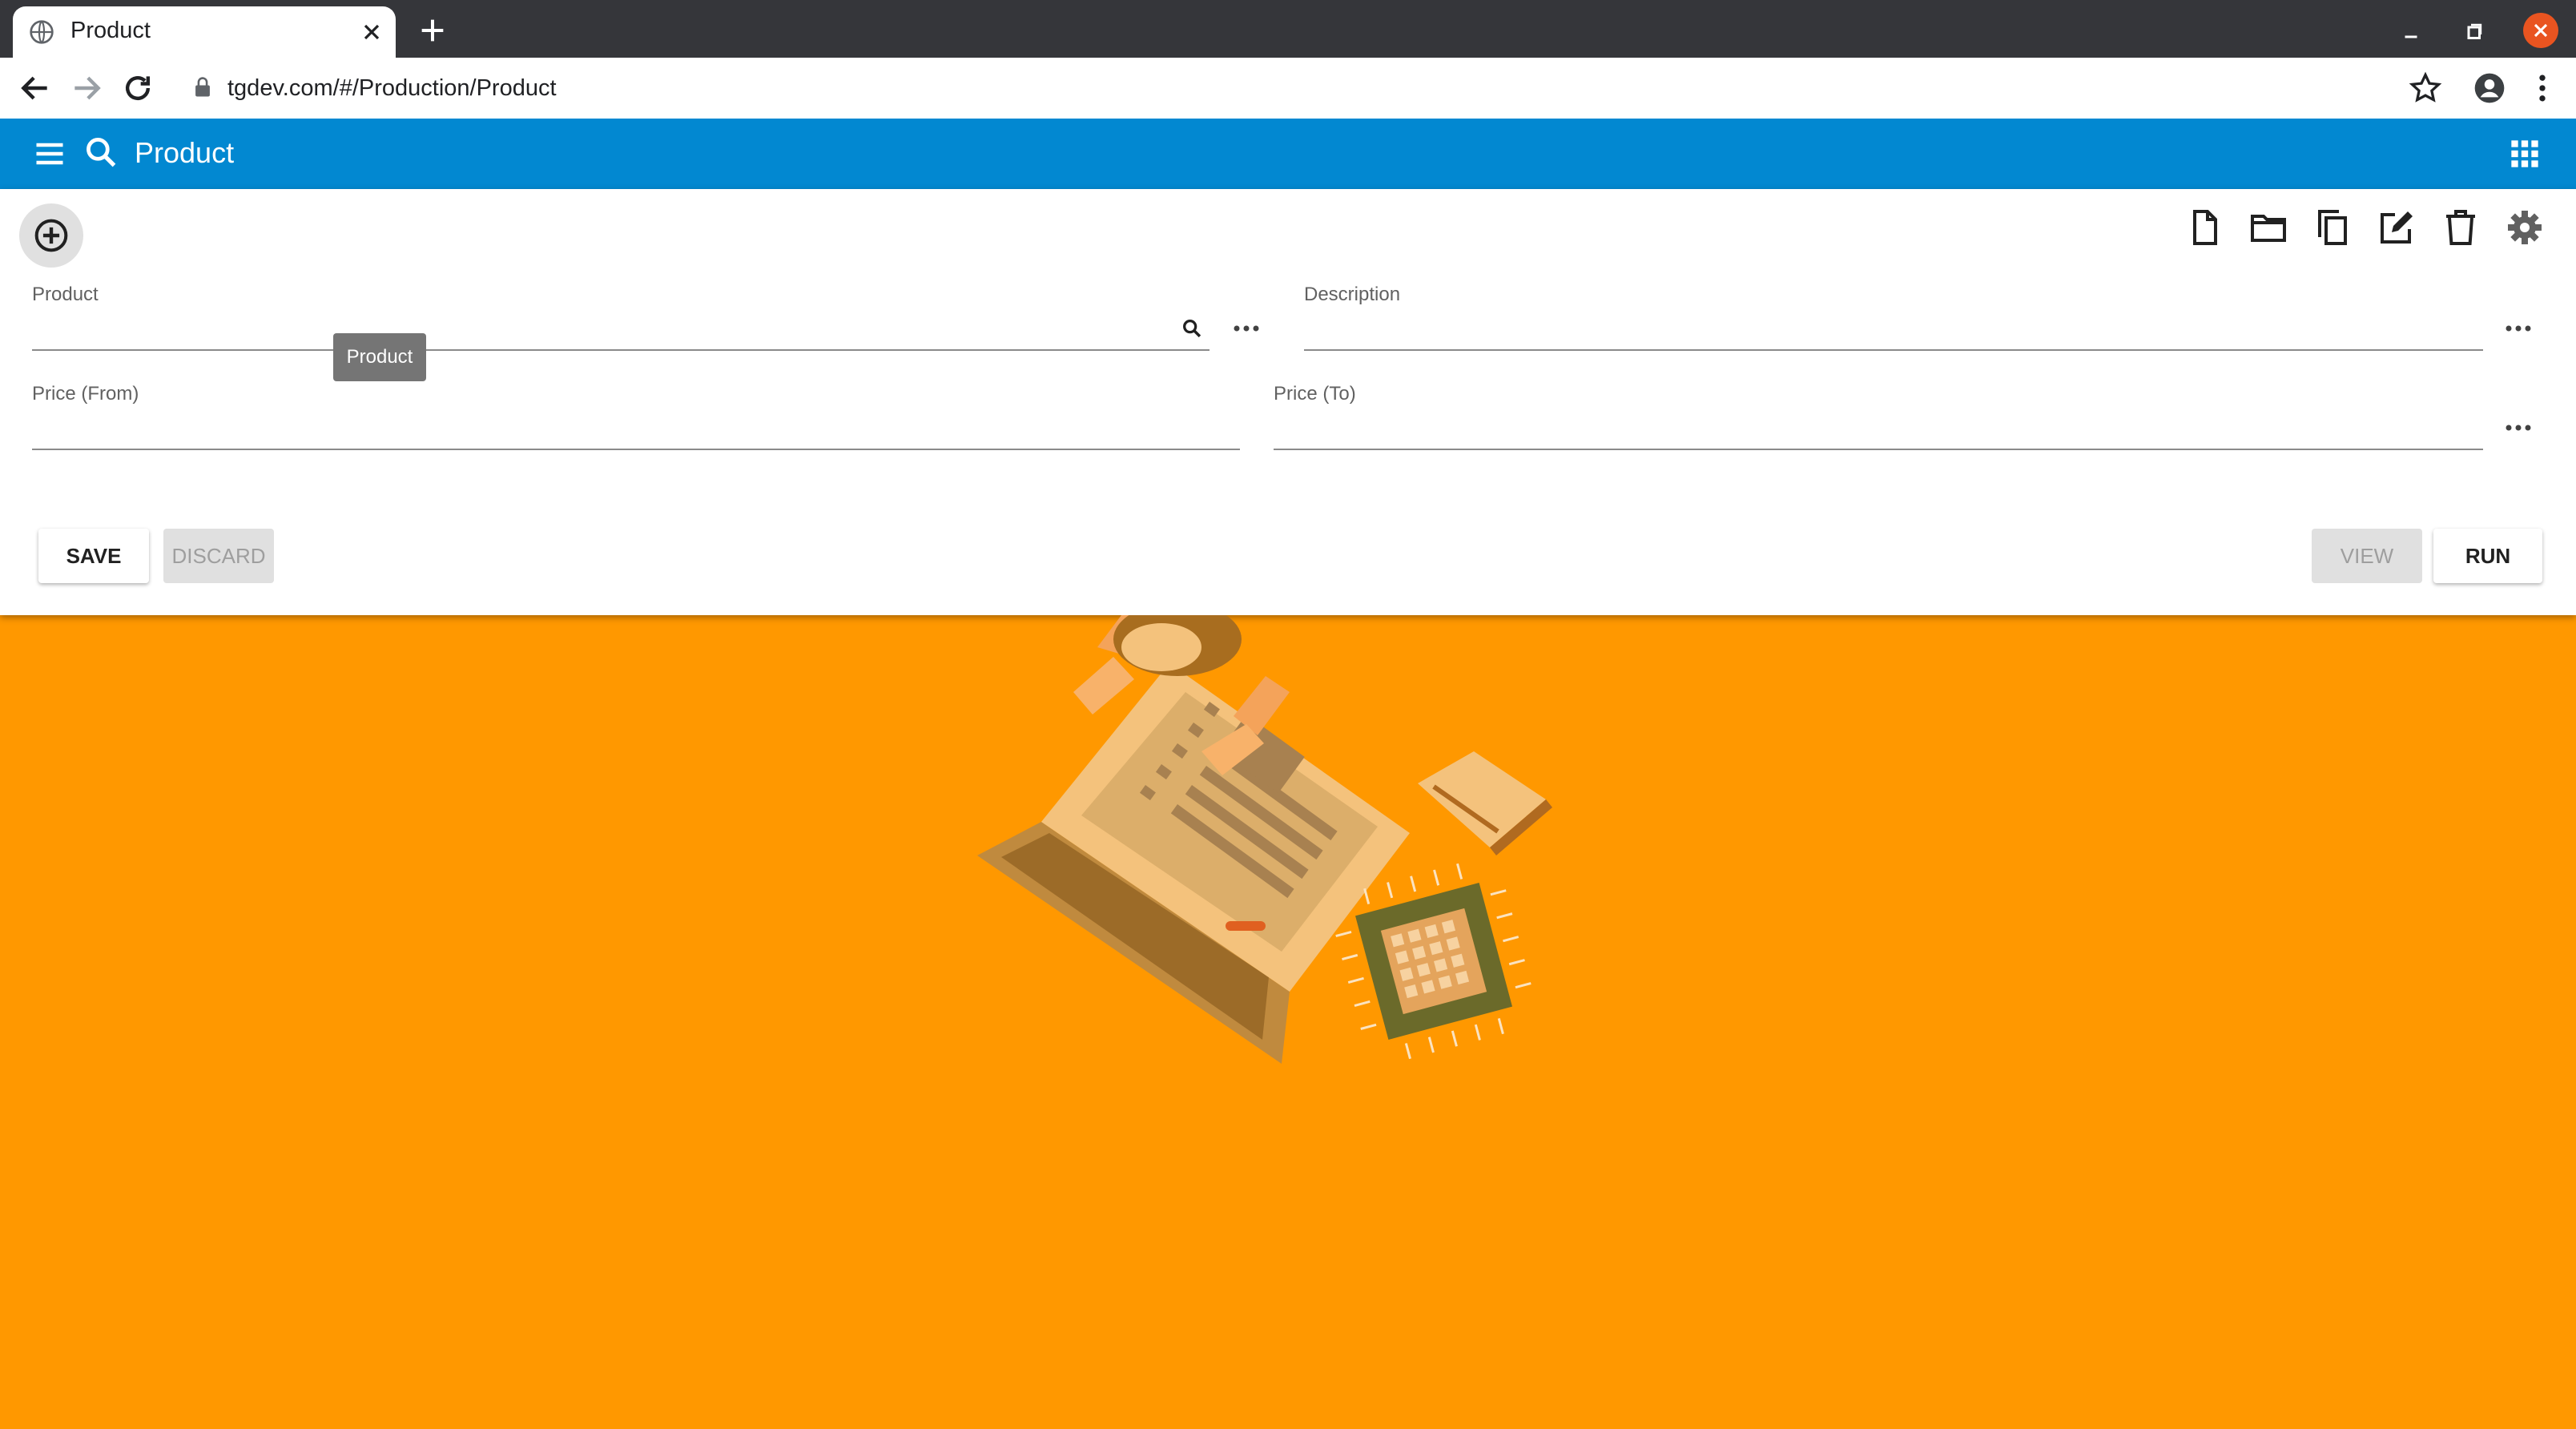 The image size is (2576, 1429). I want to click on plus-icon, so click(433, 30).